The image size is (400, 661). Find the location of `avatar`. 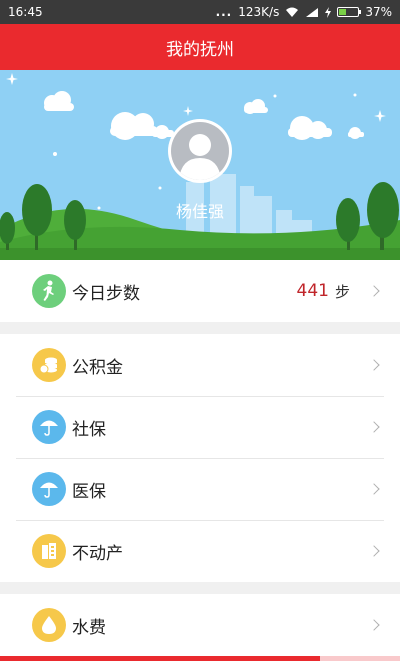

avatar is located at coordinates (200, 151).